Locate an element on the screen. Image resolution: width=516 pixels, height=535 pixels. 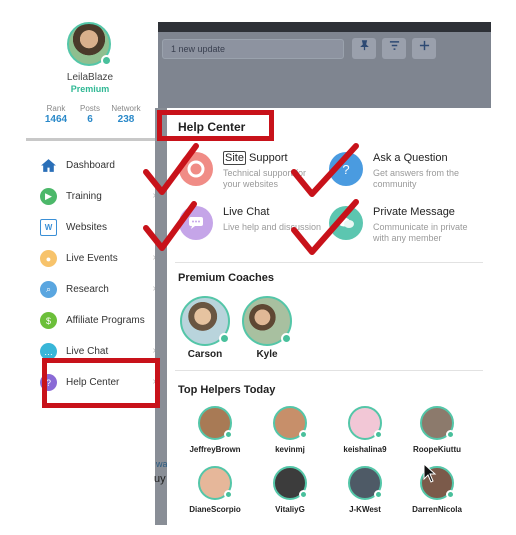
sidebar-item-websites: W Websites is located at coordinates (98, 227).